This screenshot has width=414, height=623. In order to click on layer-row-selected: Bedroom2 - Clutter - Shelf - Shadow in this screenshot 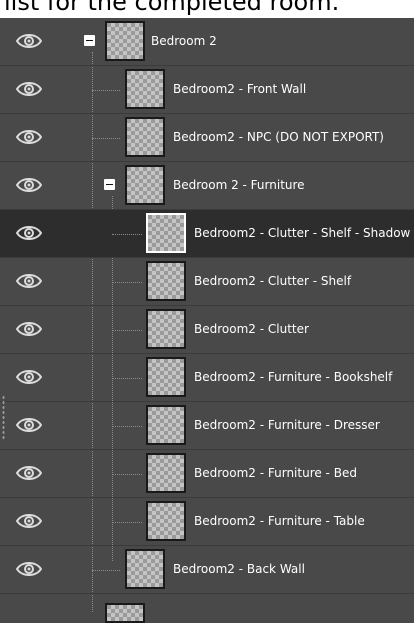, I will do `click(207, 234)`.